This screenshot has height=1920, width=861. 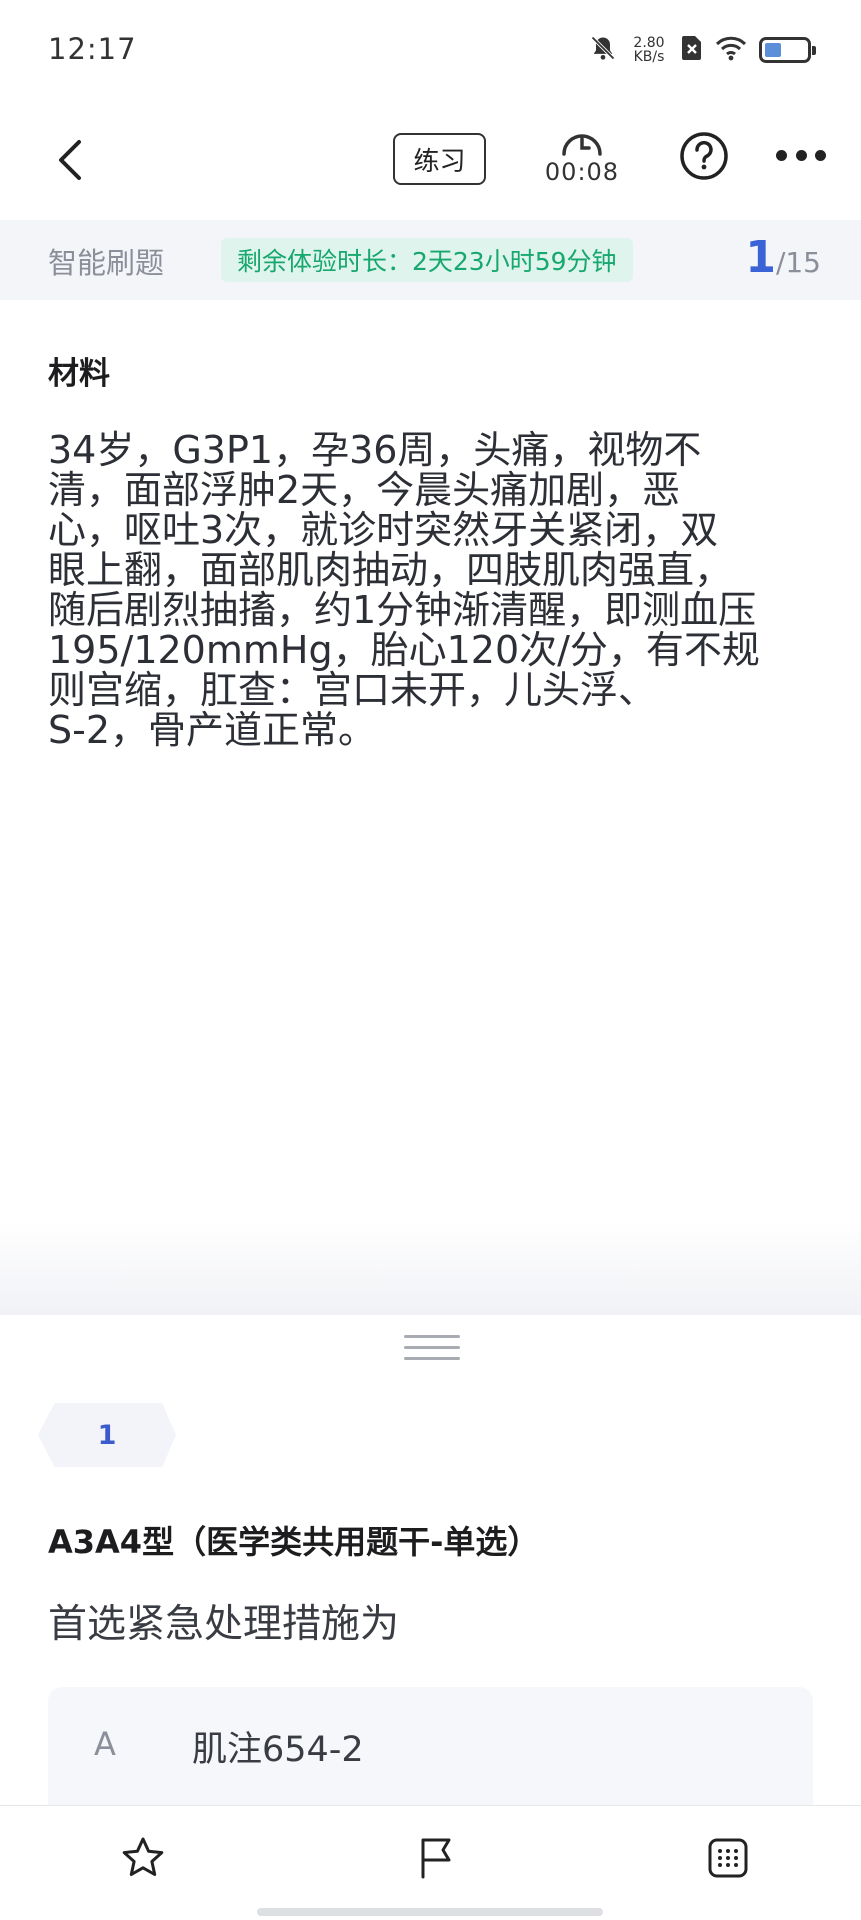 I want to click on no-sim-icon, so click(x=692, y=50).